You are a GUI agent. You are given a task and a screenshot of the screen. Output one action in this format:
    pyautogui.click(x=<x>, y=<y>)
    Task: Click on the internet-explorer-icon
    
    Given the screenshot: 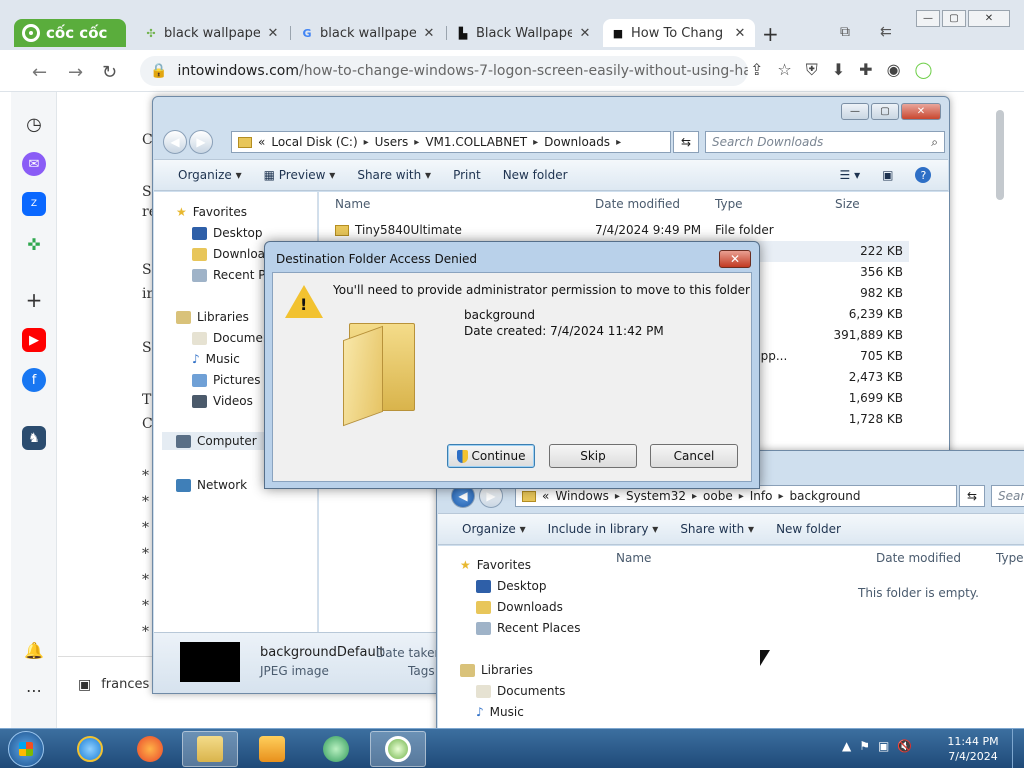 What is the action you would take?
    pyautogui.click(x=90, y=749)
    